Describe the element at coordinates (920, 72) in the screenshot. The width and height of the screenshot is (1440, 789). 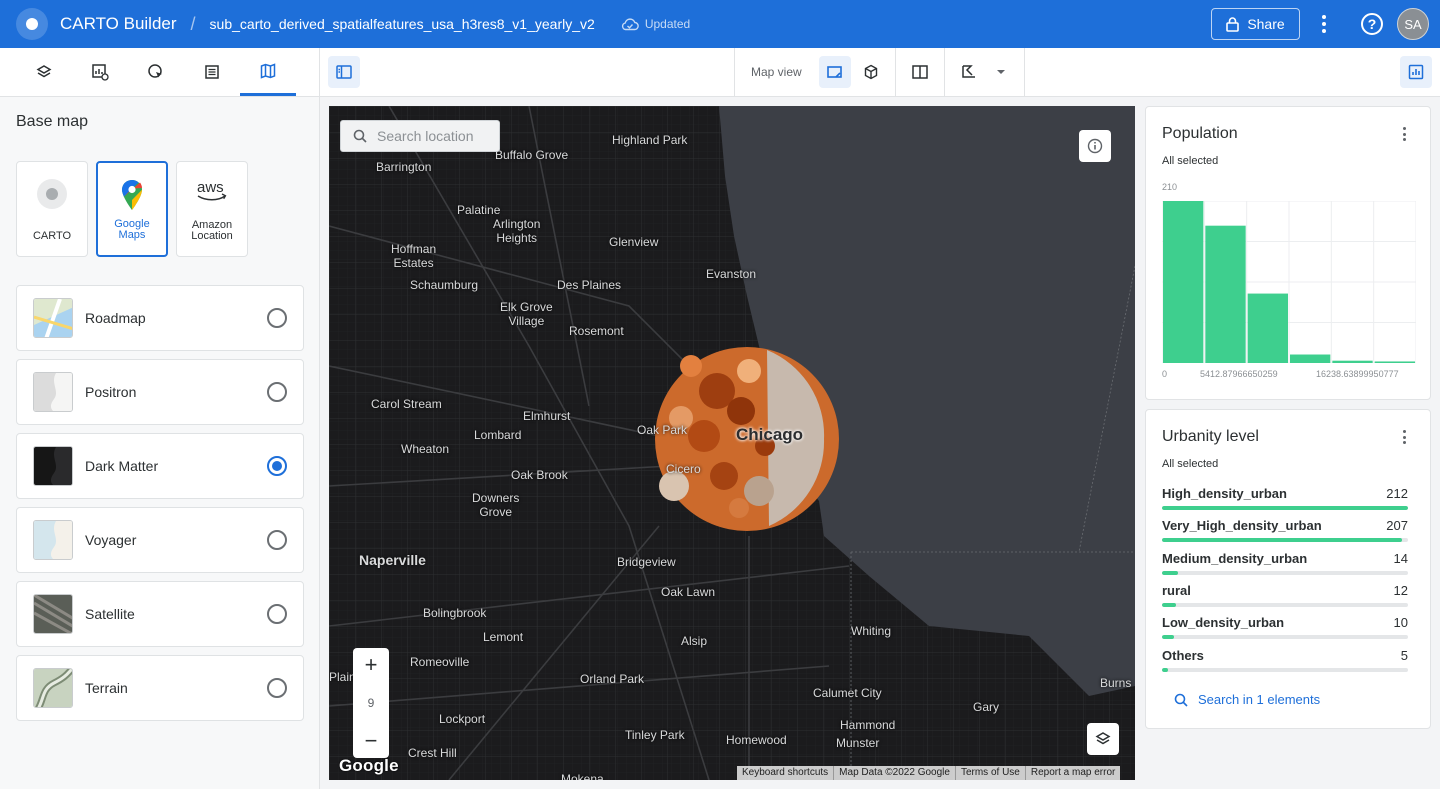
I see `split-view-button` at that location.